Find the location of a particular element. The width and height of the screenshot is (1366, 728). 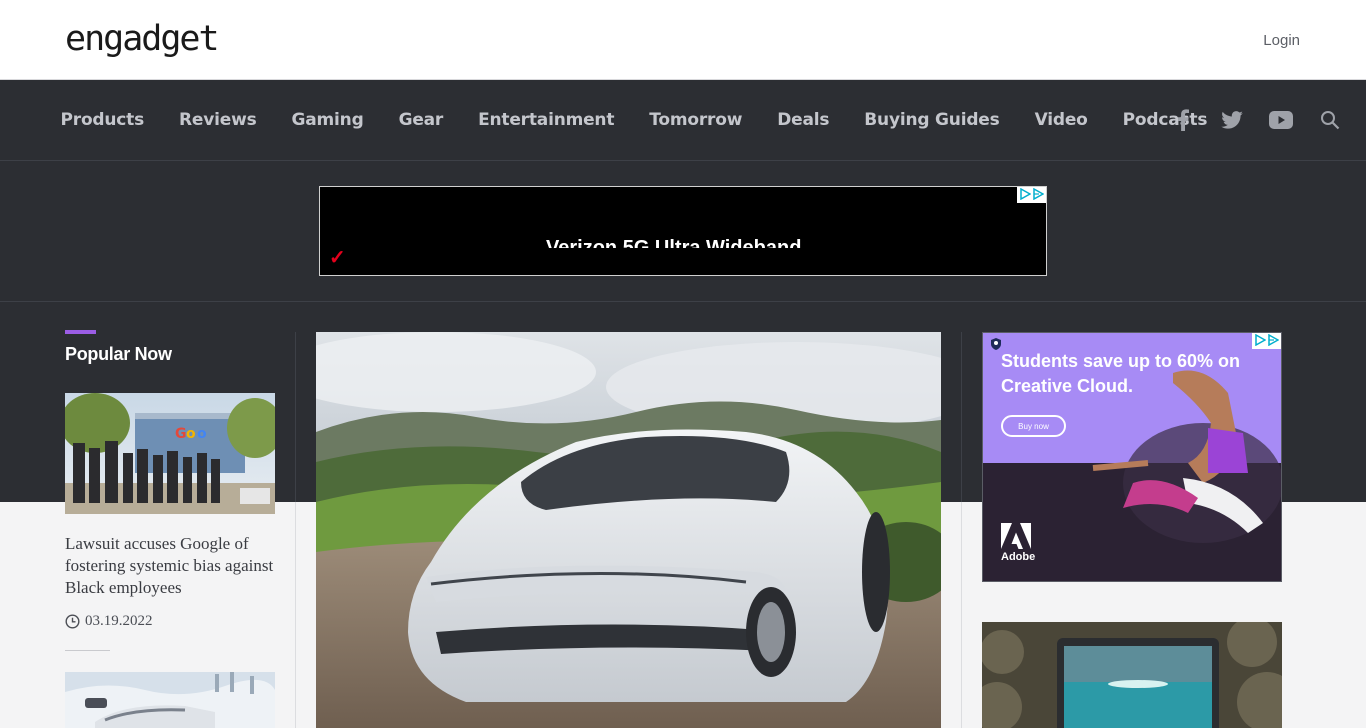

svg-text: G is located at coordinates (181, 434).